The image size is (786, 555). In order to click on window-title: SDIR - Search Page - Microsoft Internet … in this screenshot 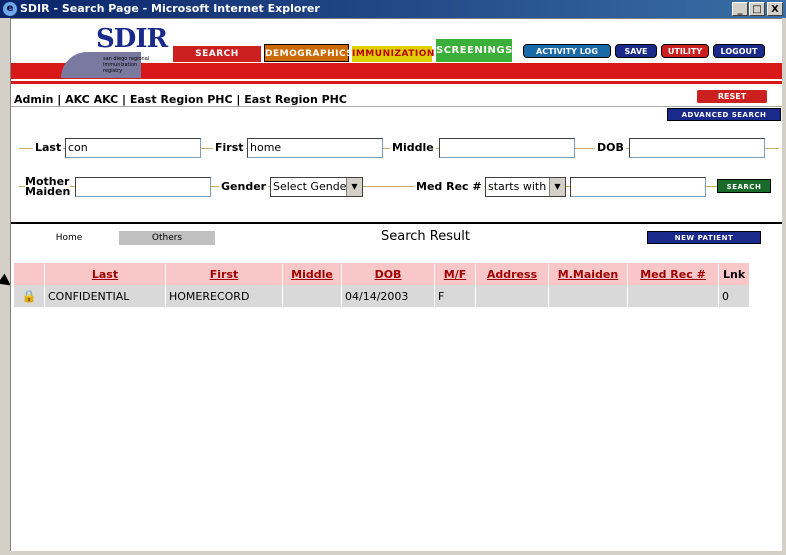, I will do `click(170, 8)`.